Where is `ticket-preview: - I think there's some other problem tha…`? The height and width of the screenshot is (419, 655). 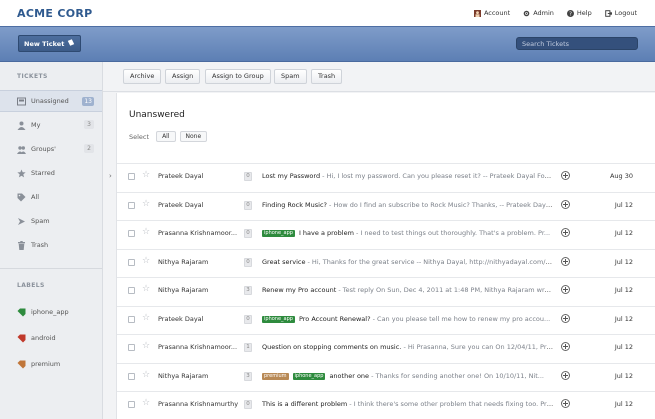
ticket-preview: - I think there's some other problem tha… is located at coordinates (450, 404).